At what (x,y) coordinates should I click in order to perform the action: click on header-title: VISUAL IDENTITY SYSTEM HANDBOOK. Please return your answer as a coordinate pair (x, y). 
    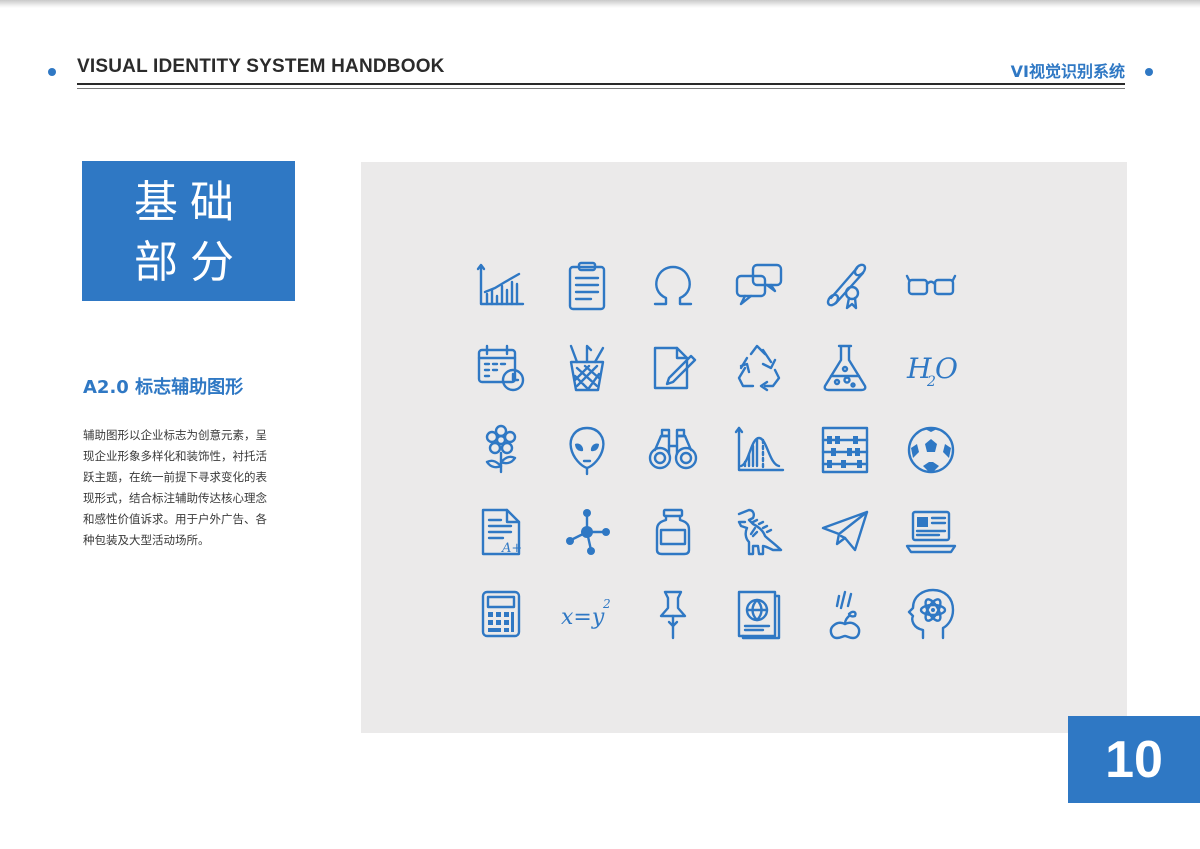
    Looking at the image, I should click on (261, 66).